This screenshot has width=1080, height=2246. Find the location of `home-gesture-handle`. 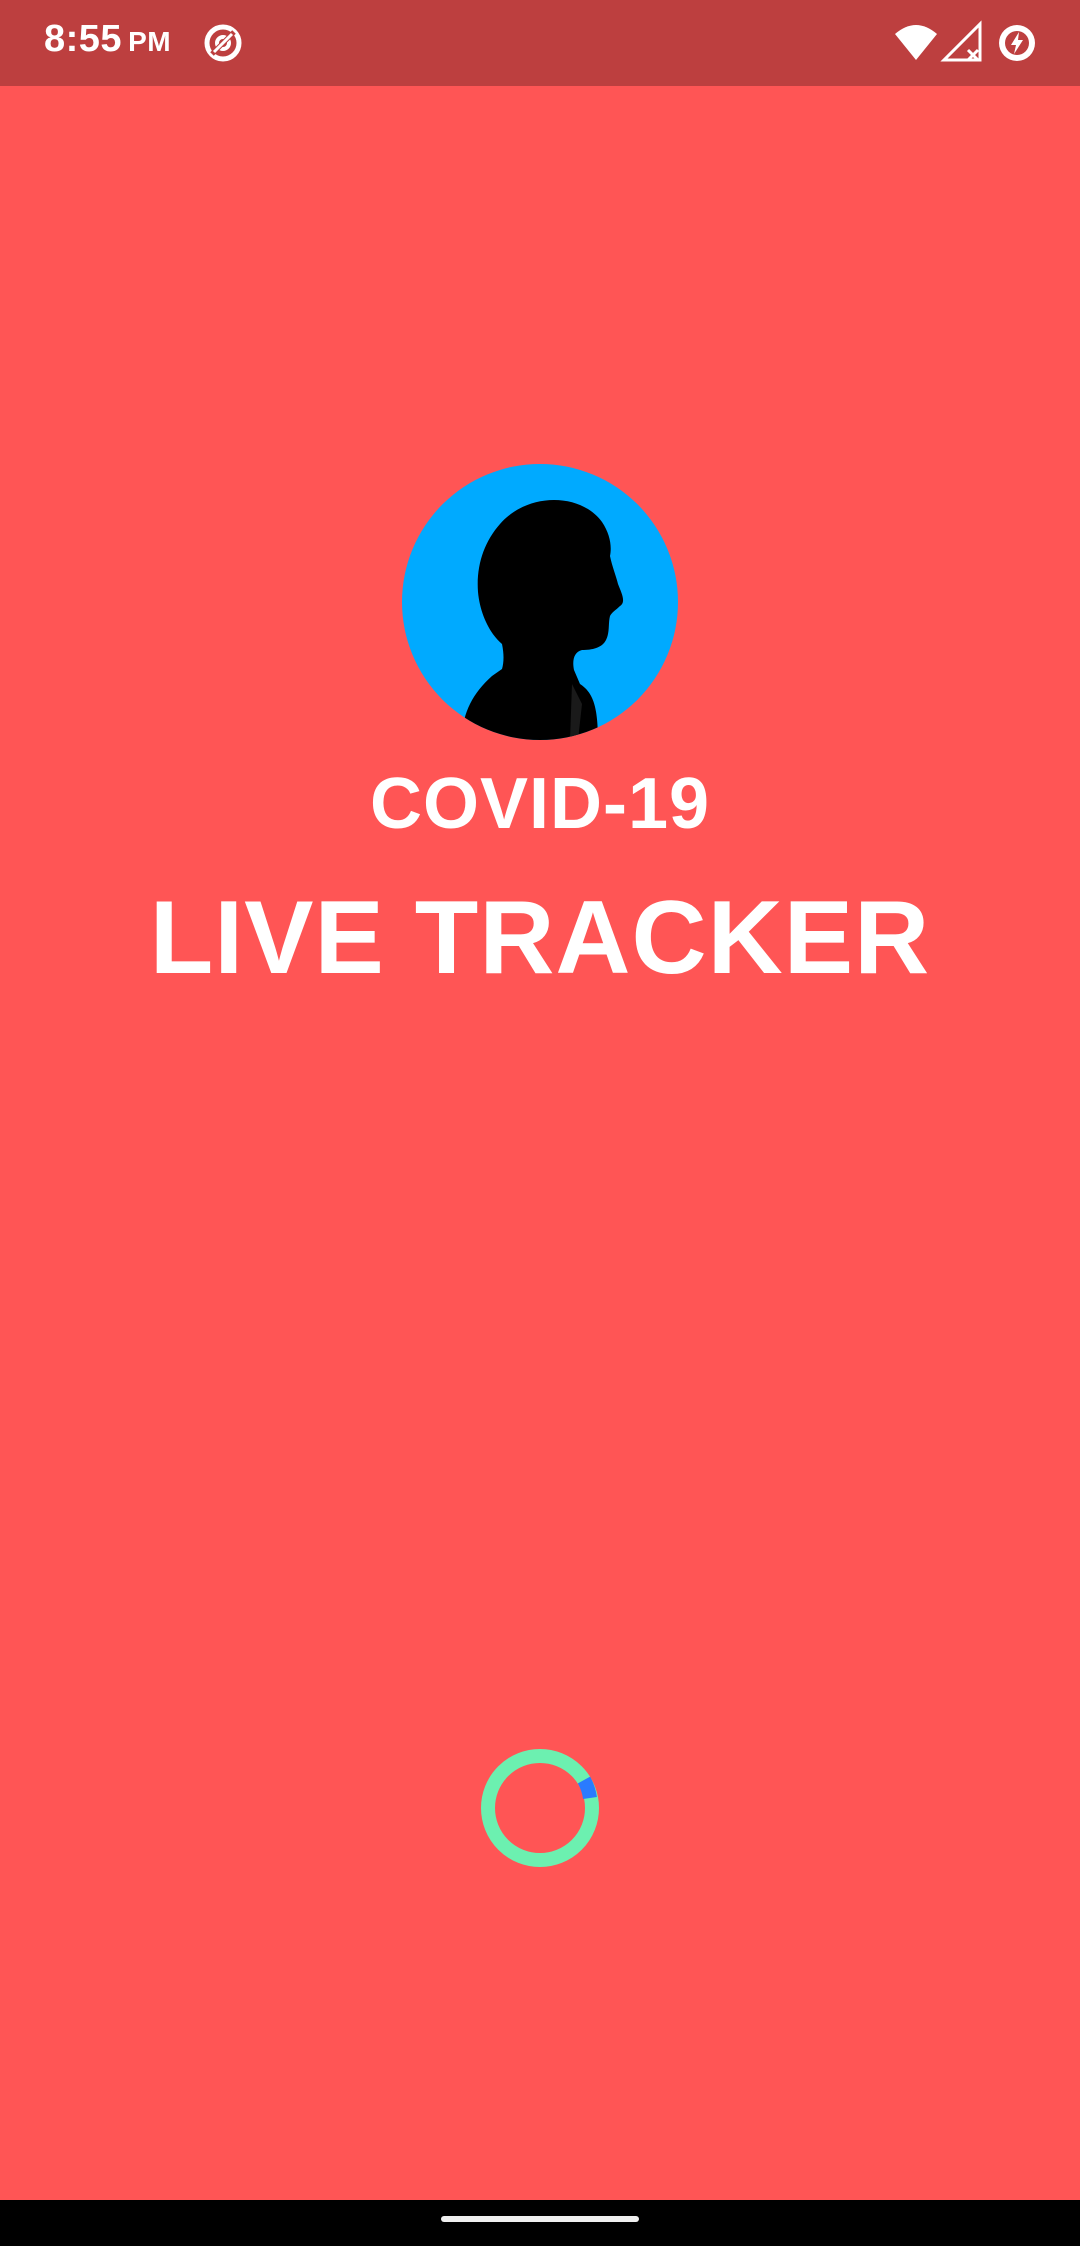

home-gesture-handle is located at coordinates (540, 2219).